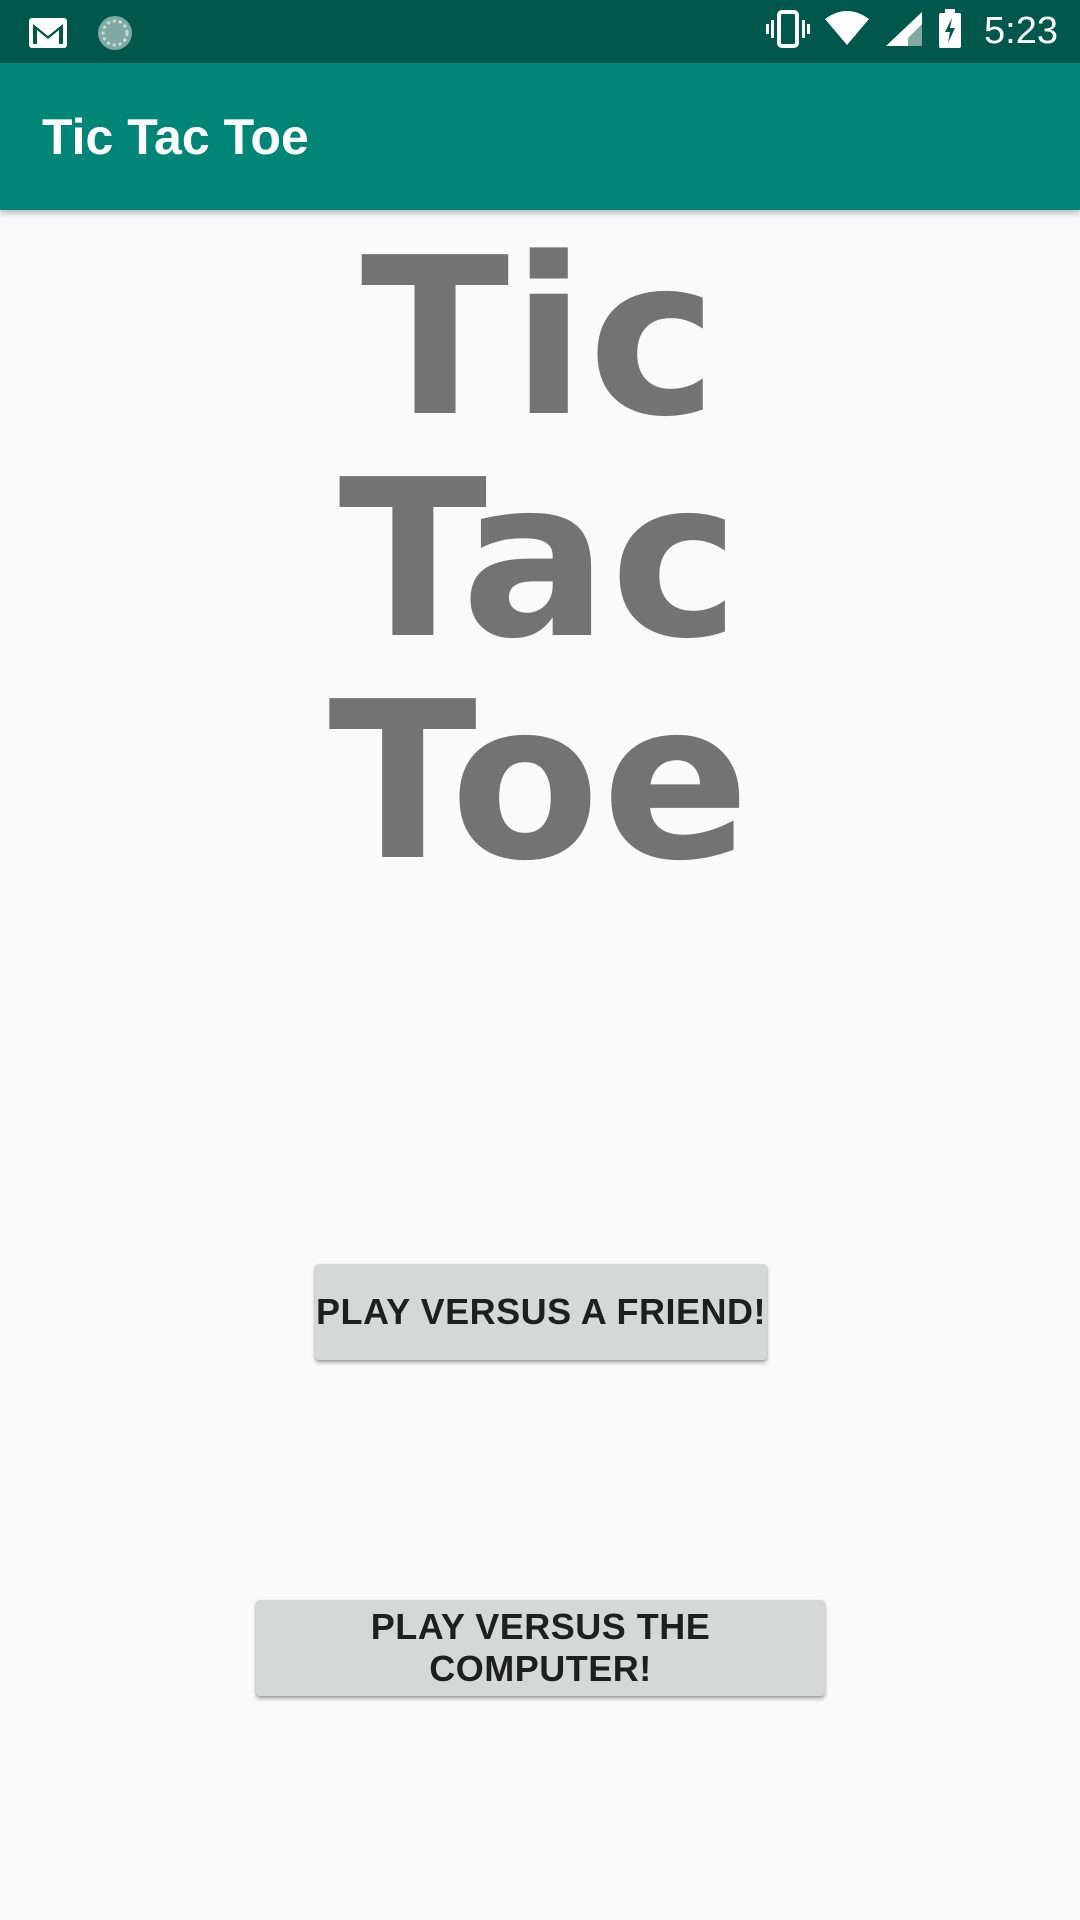 This screenshot has height=1920, width=1080. I want to click on status-time: 5:23, so click(1021, 31).